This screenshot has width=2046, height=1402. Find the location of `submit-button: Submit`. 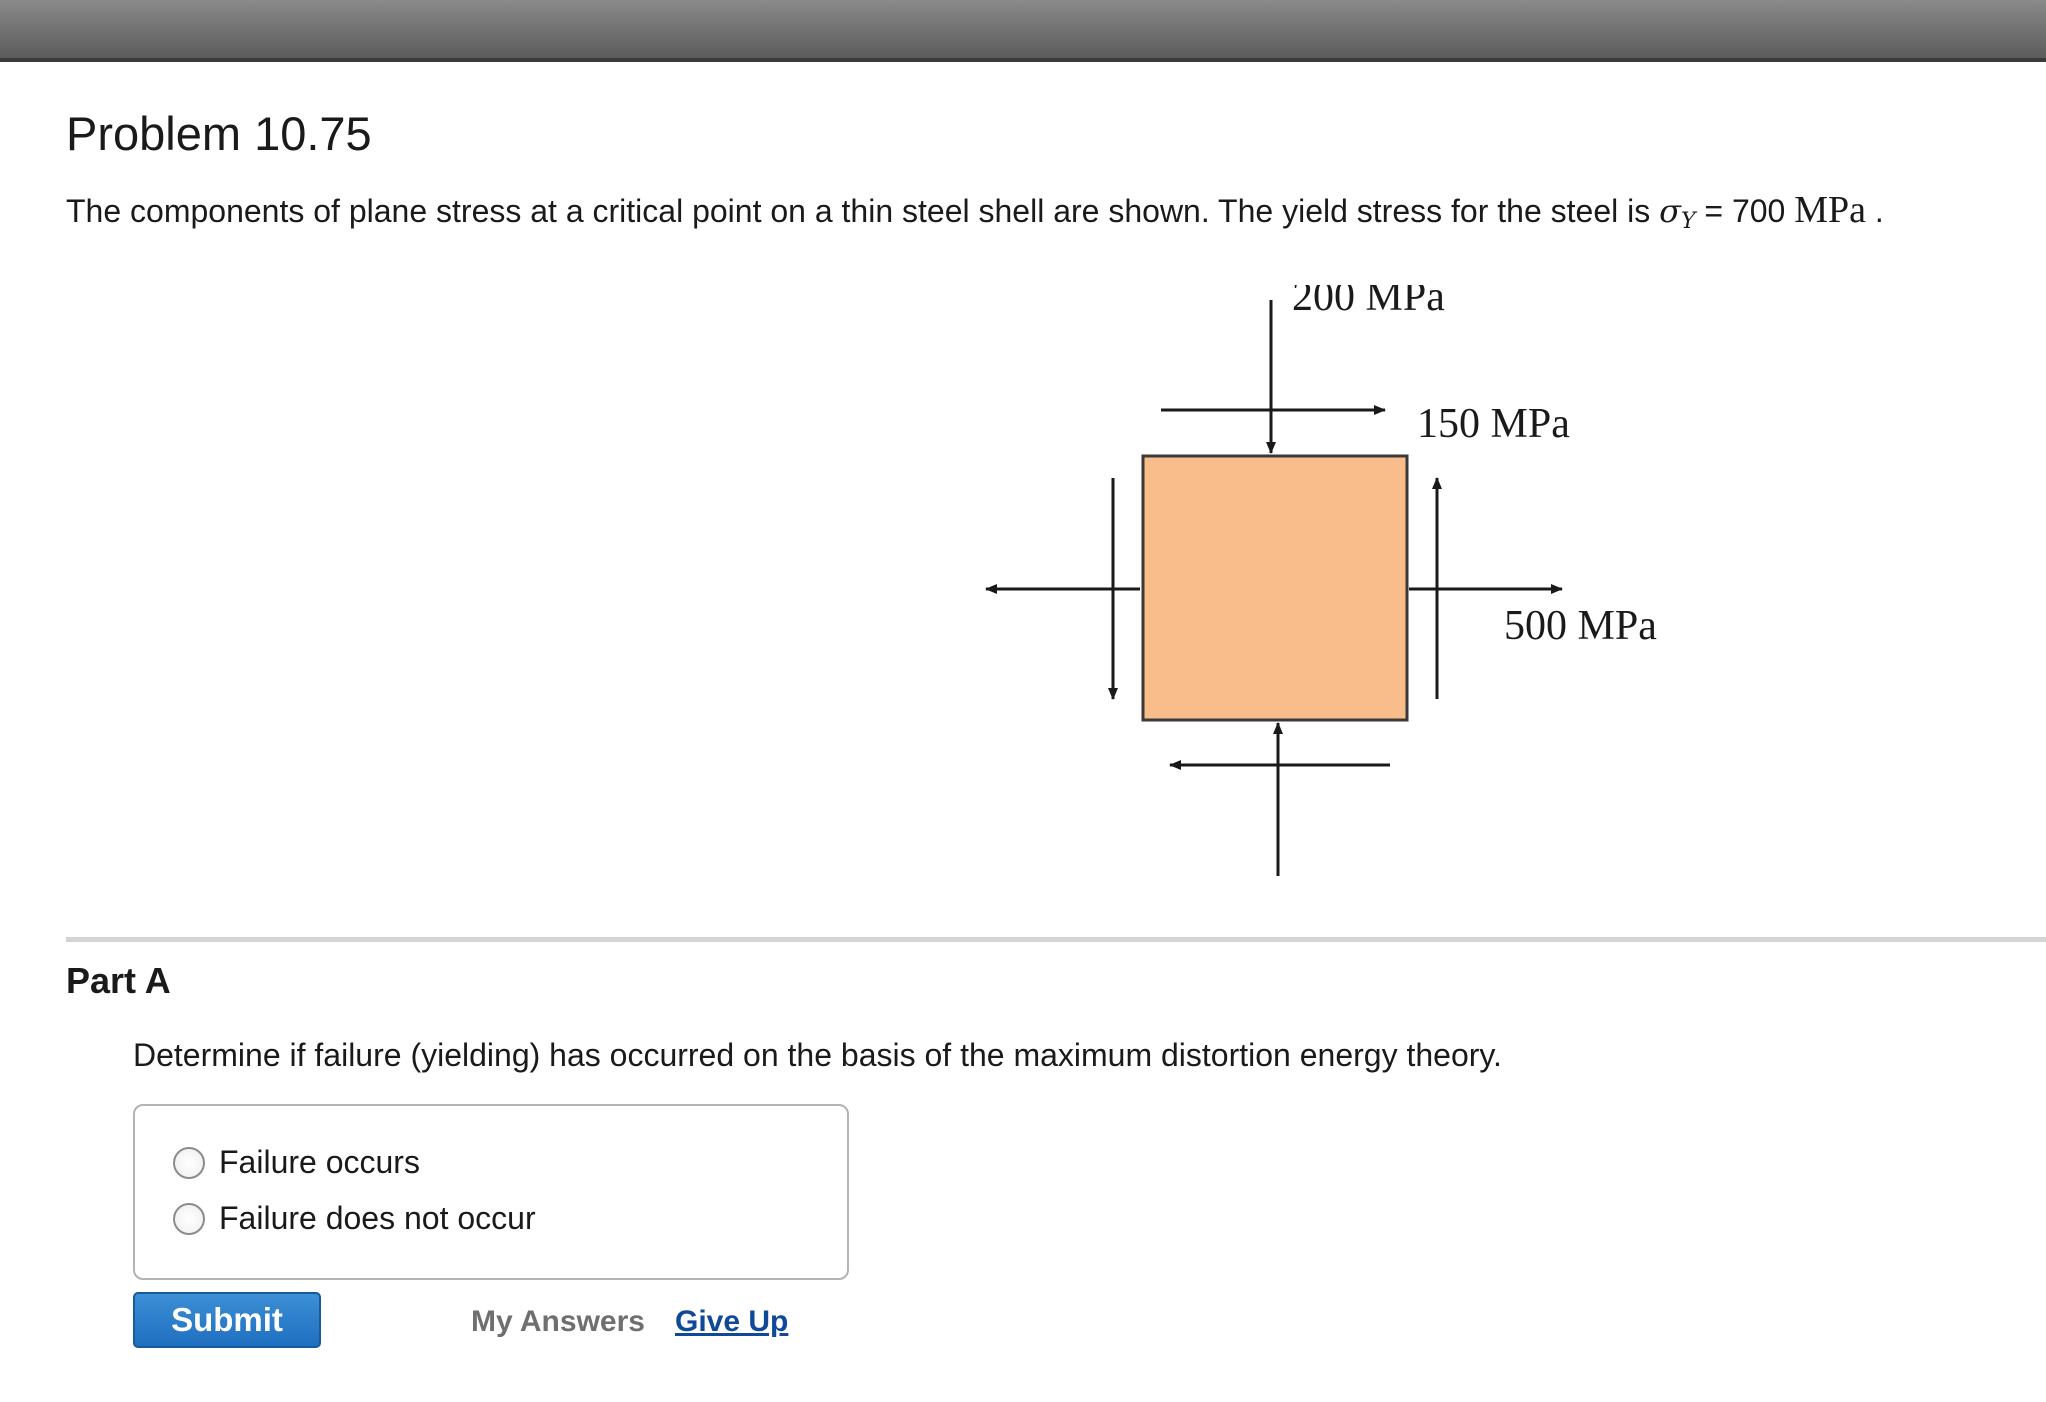

submit-button: Submit is located at coordinates (227, 1320).